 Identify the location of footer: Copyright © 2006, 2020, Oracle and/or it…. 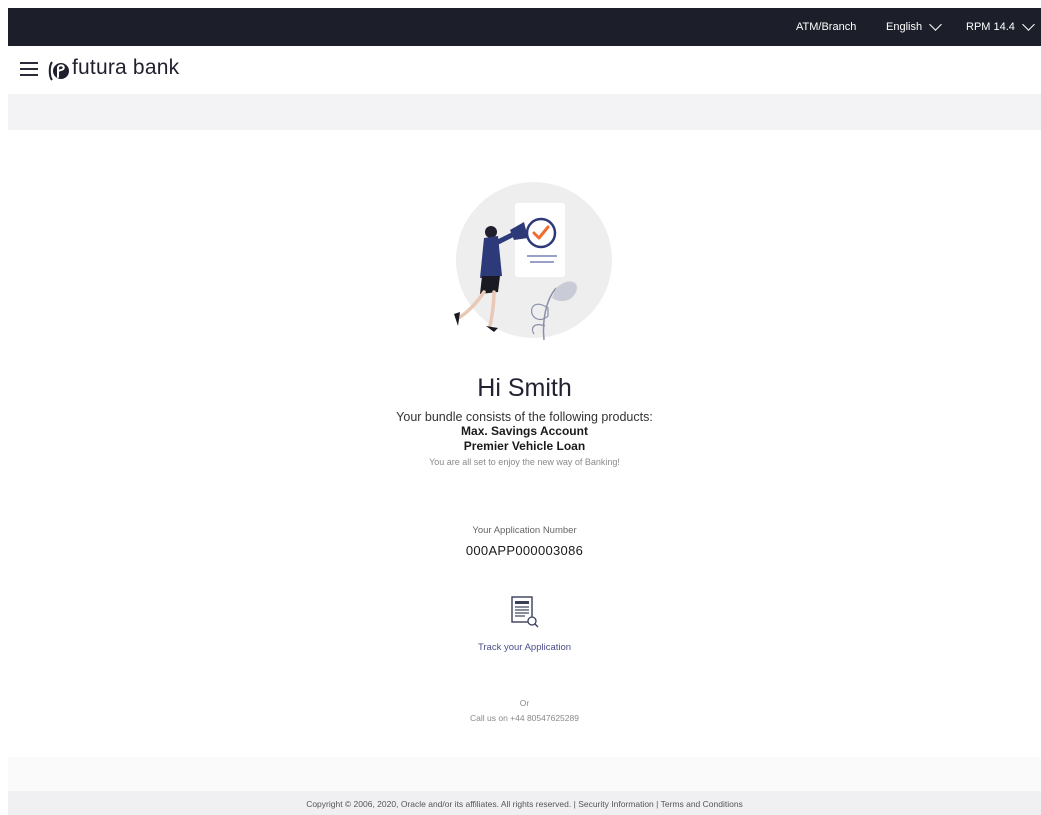
(524, 803).